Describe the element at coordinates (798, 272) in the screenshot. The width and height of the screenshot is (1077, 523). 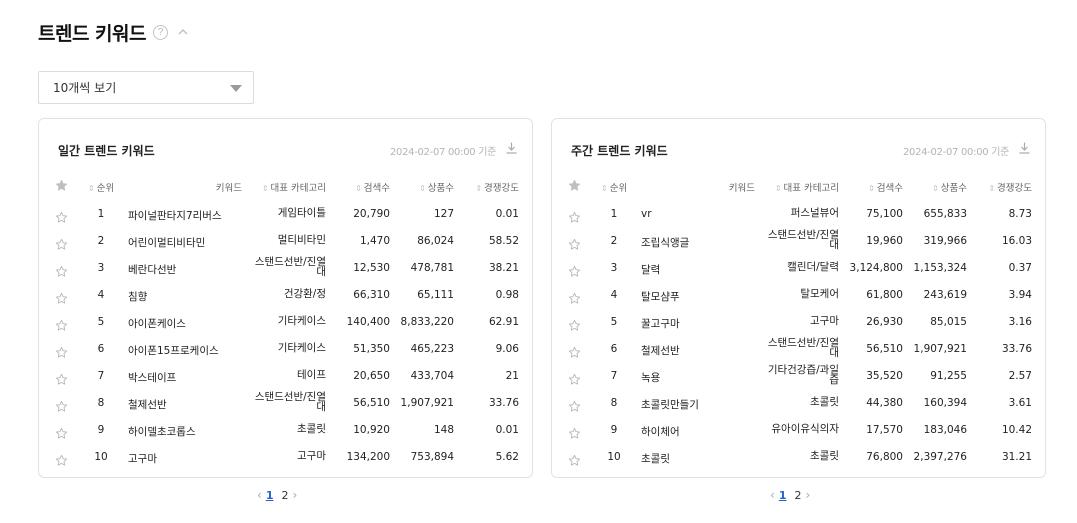
I see `table-row: 3 달력 캘린더/달력 3,124,800 1,153,324 0.37` at that location.